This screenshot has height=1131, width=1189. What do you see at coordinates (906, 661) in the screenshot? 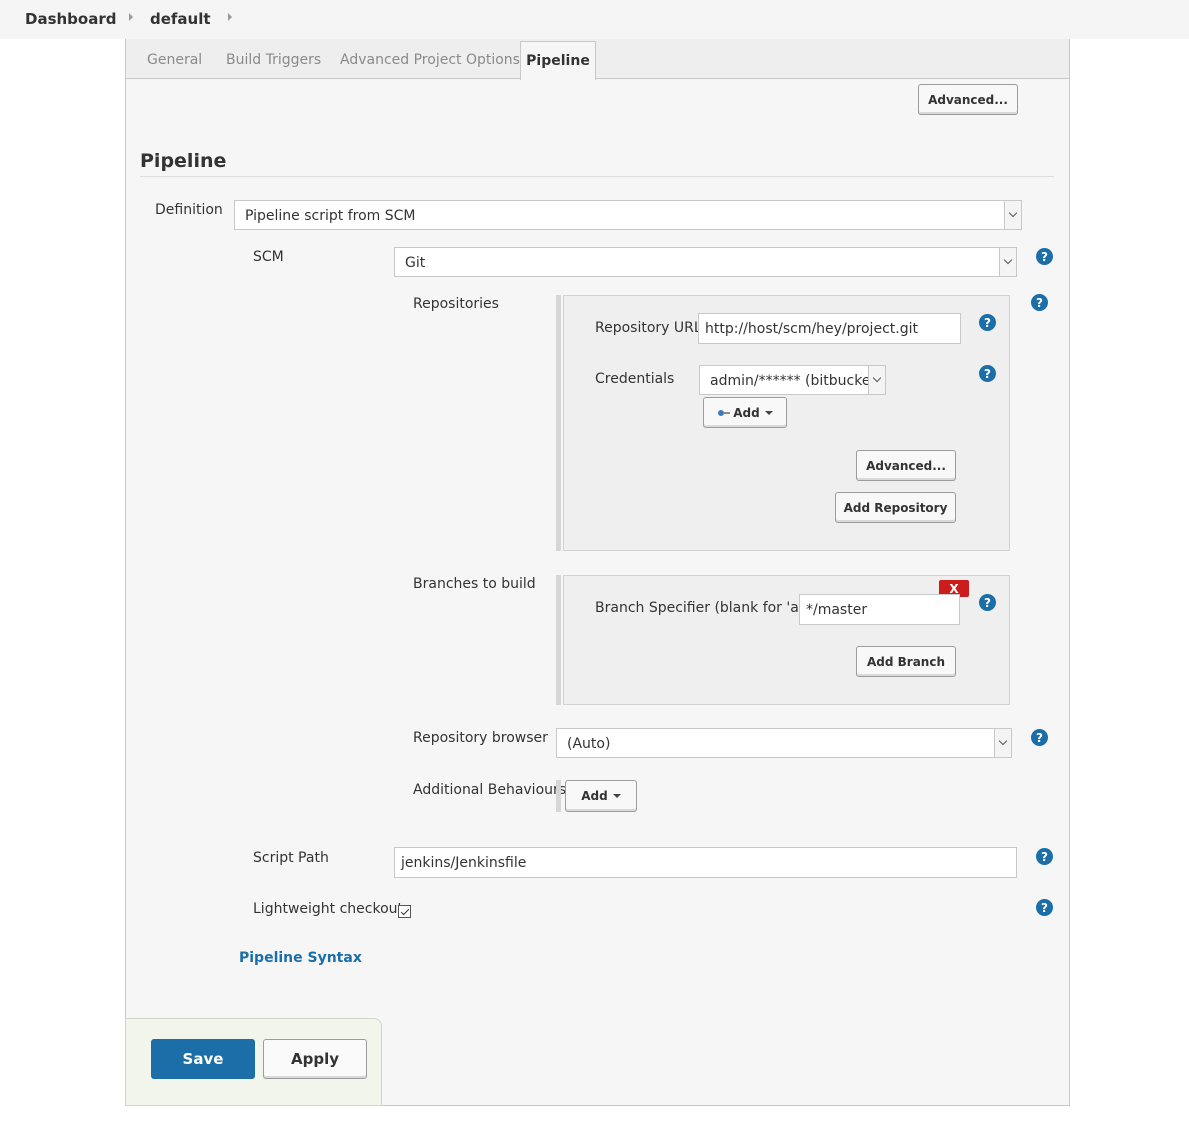
I see `add-branch-button: Add Branch` at bounding box center [906, 661].